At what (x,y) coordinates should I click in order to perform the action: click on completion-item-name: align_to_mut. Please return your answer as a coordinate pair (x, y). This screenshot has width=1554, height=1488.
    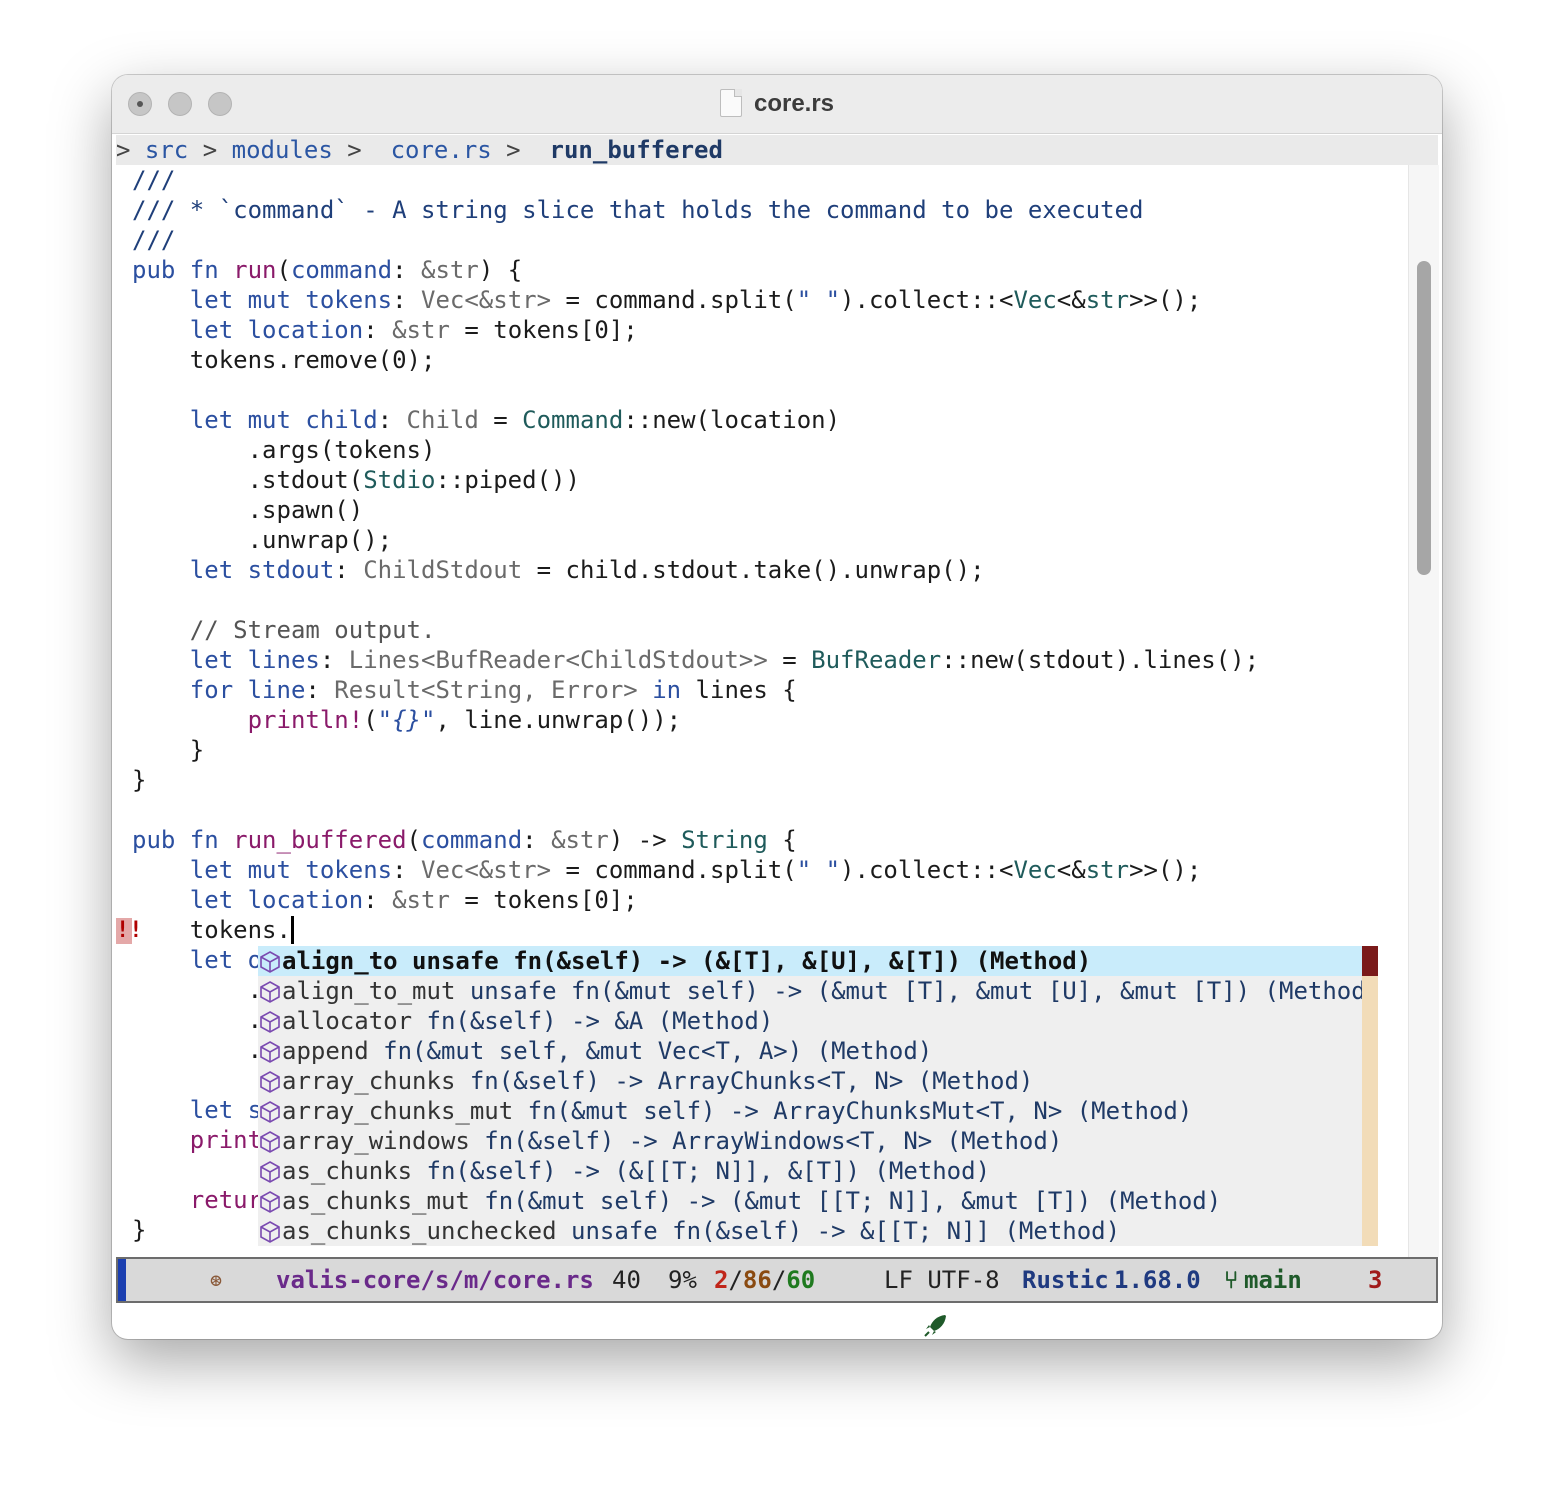
    Looking at the image, I should click on (369, 991).